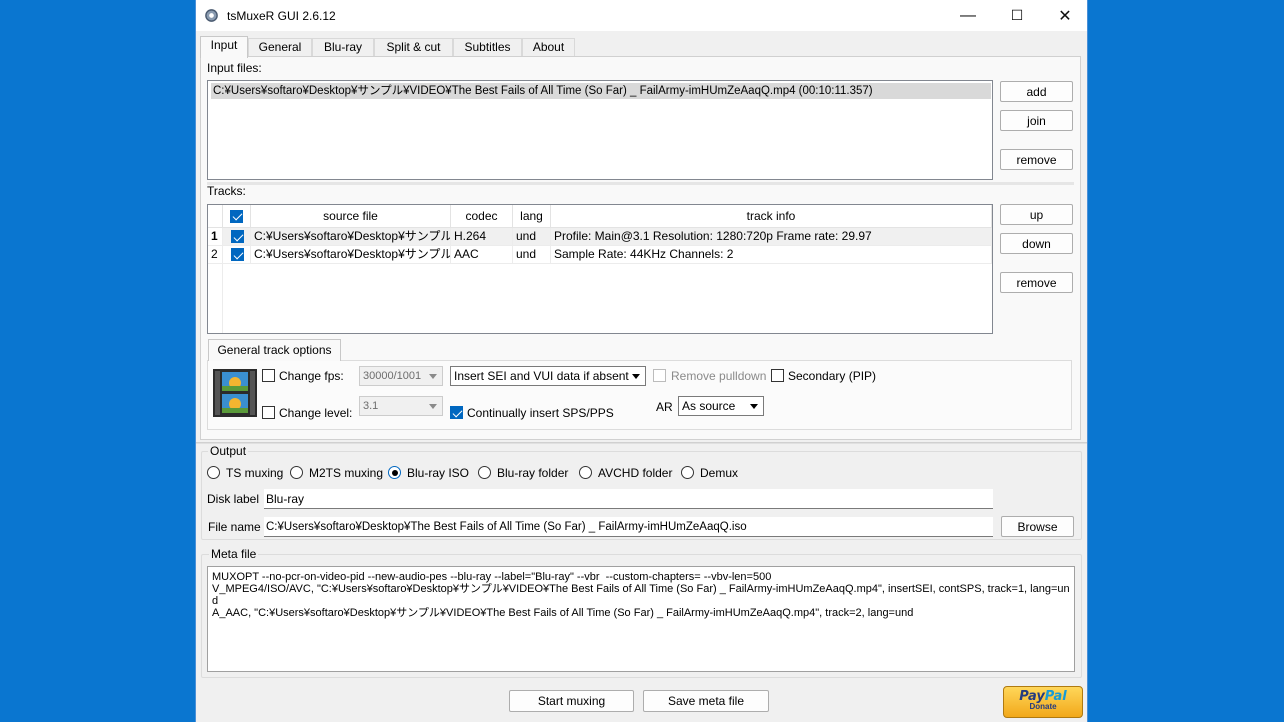 The image size is (1284, 722). I want to click on m2ts-muxing-label: M2TS muxing, so click(346, 473).